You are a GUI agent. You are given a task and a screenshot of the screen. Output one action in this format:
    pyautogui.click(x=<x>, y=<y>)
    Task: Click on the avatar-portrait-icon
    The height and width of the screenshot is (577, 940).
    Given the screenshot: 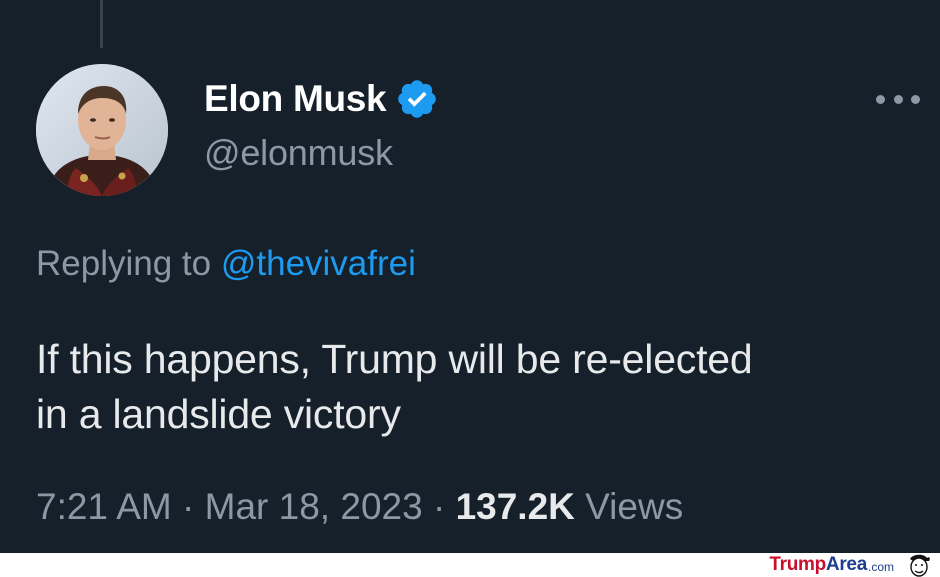 What is the action you would take?
    pyautogui.click(x=102, y=130)
    